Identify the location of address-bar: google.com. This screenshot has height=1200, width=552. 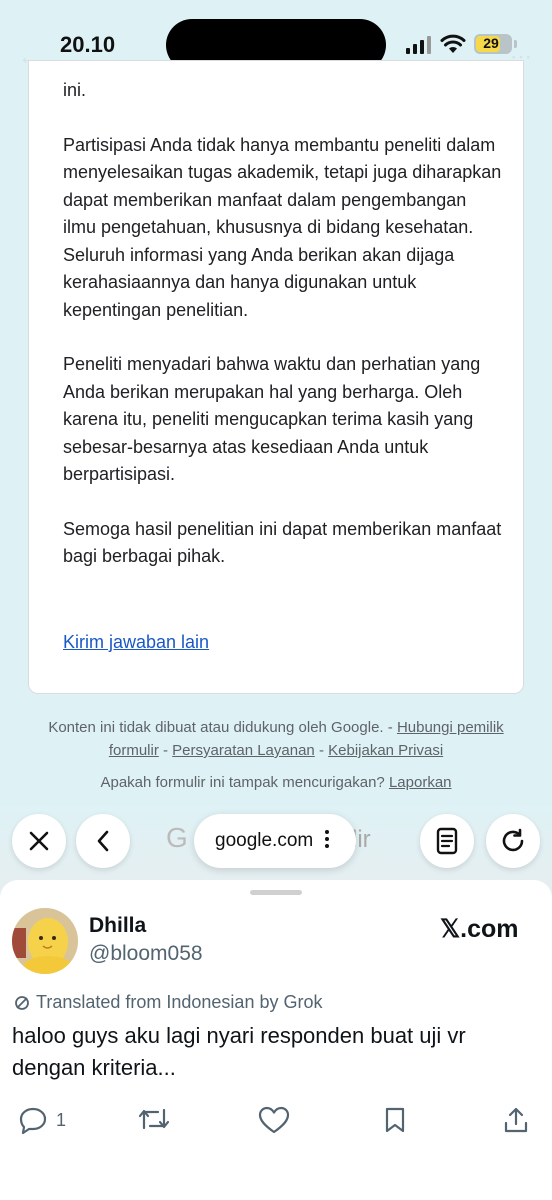
(275, 841).